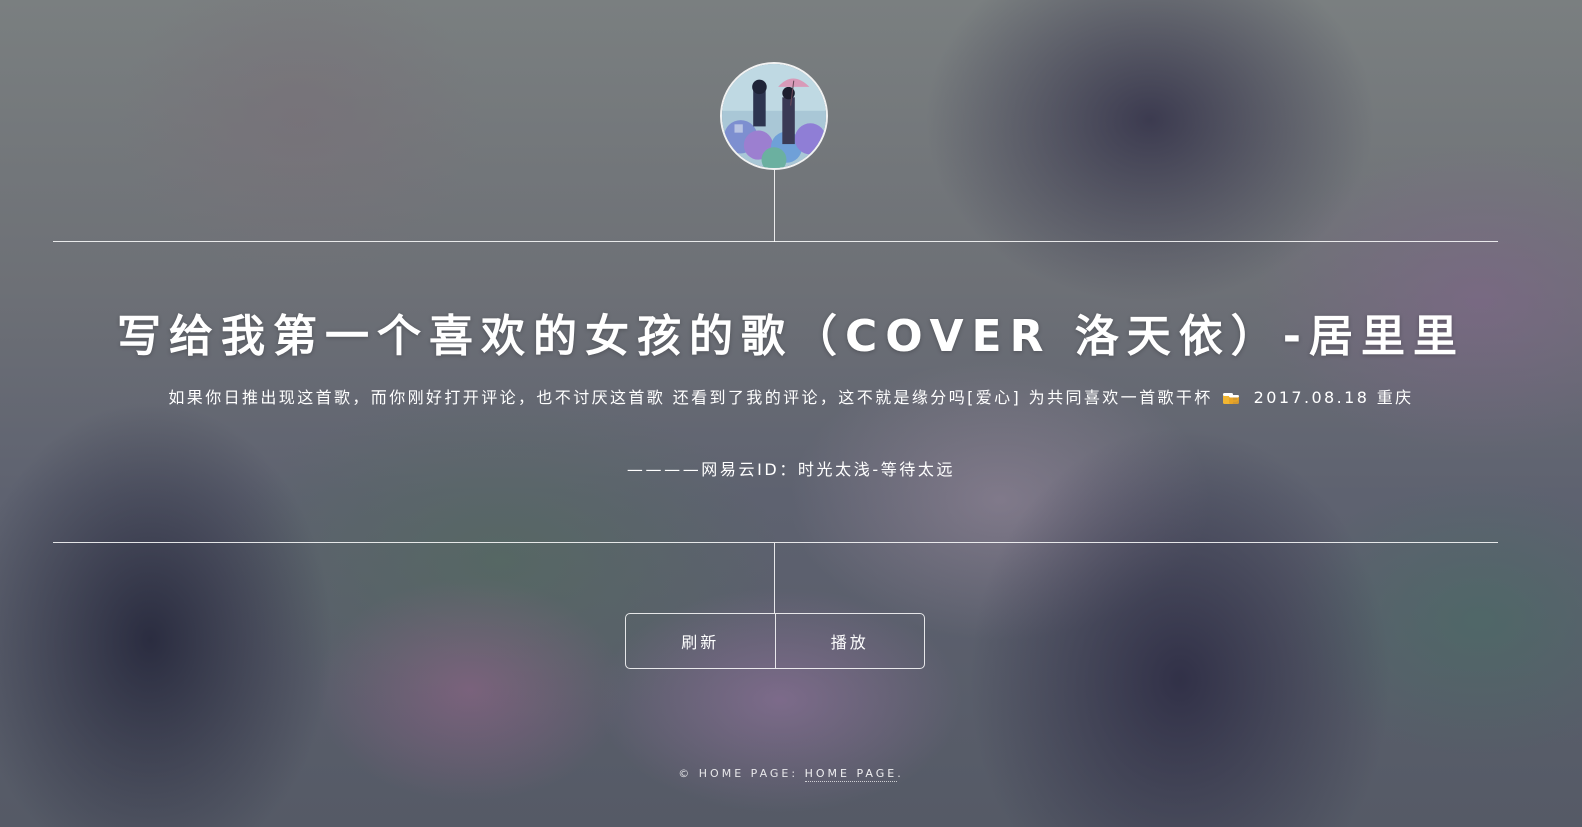 The width and height of the screenshot is (1582, 827). What do you see at coordinates (774, 578) in the screenshot?
I see `connector-line-bottom` at bounding box center [774, 578].